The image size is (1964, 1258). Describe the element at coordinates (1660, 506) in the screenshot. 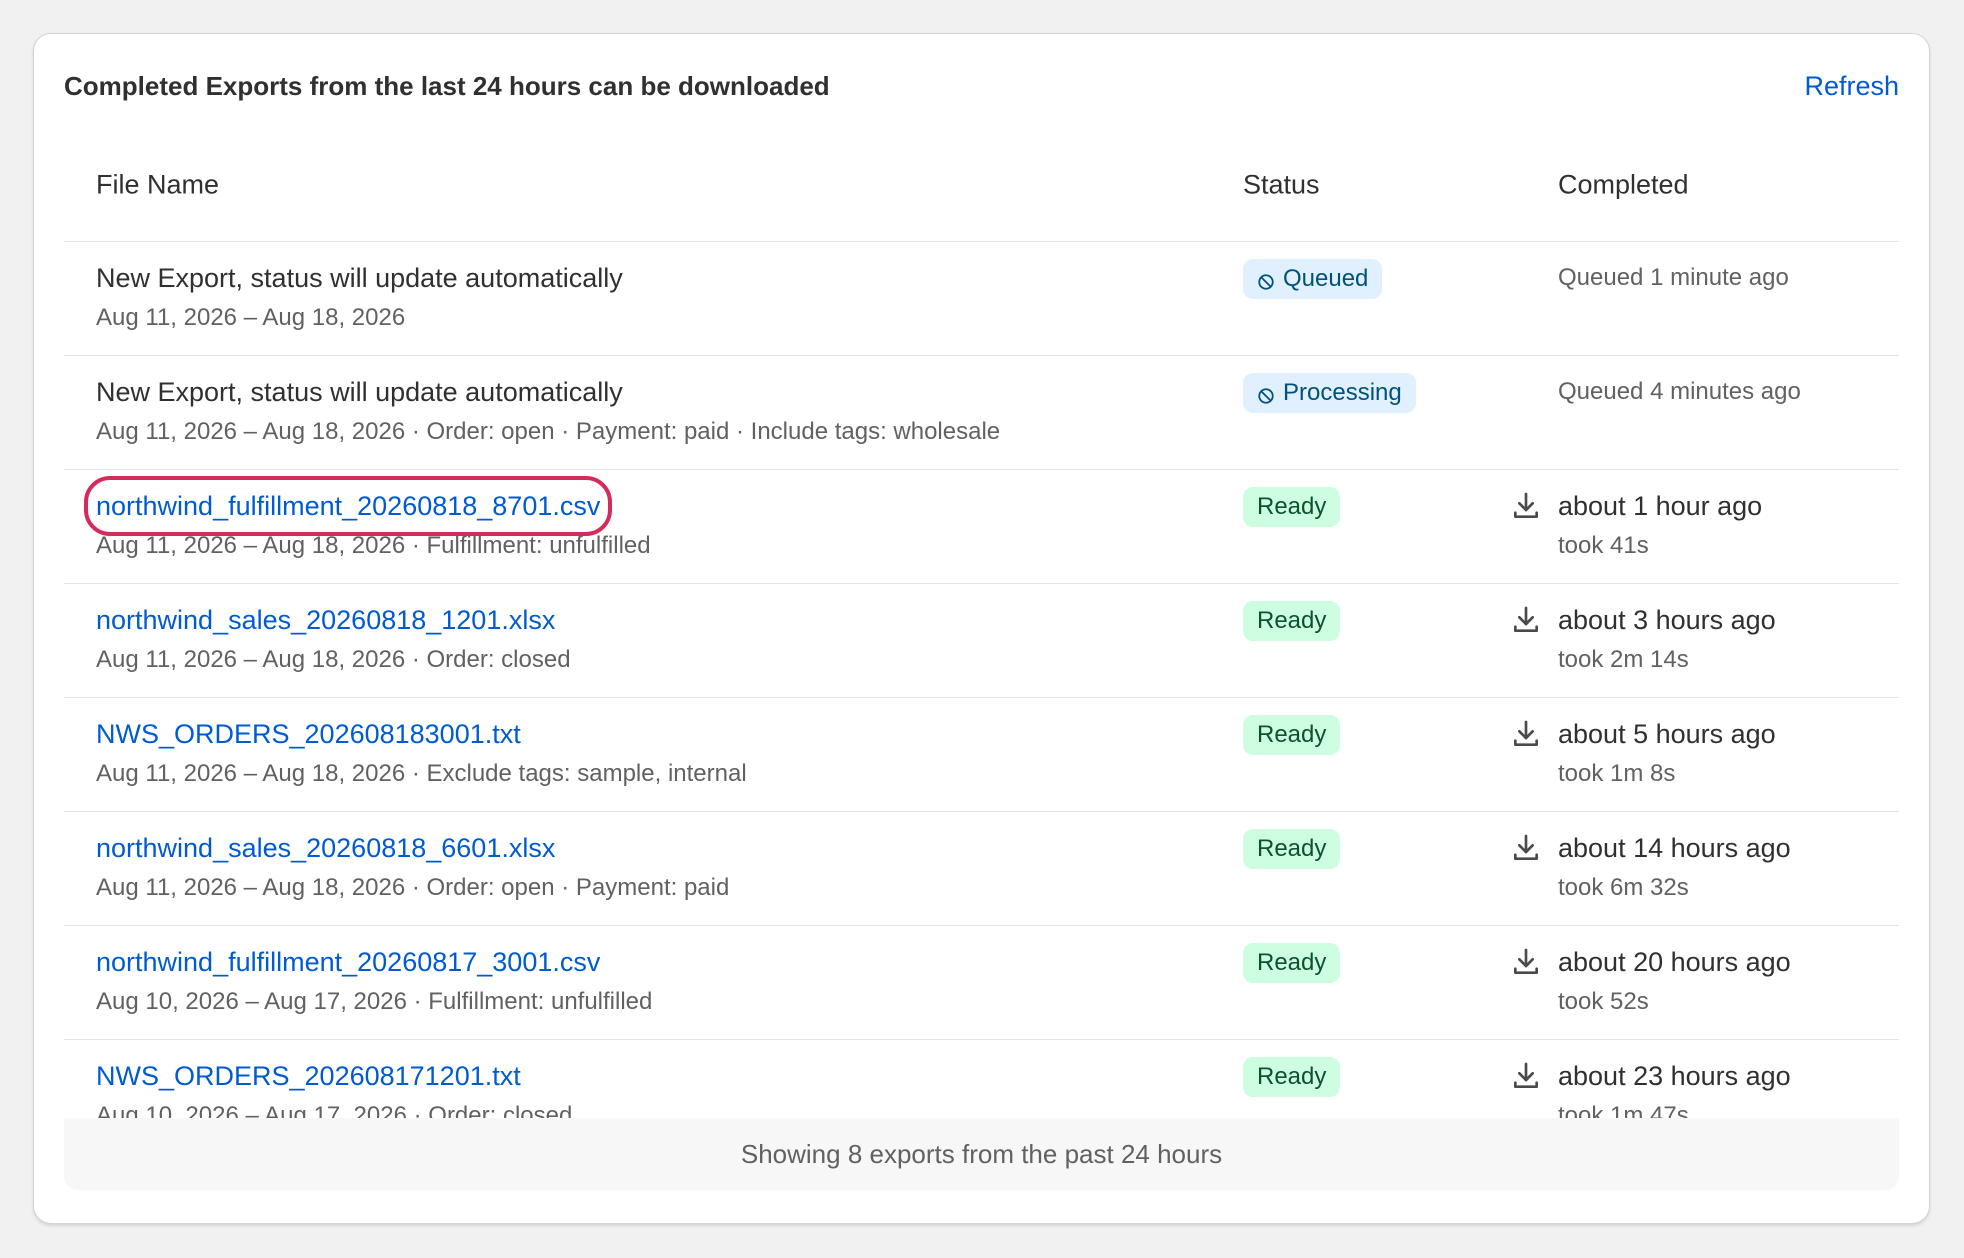

I see `completed-time: about 1 hour ago` at that location.